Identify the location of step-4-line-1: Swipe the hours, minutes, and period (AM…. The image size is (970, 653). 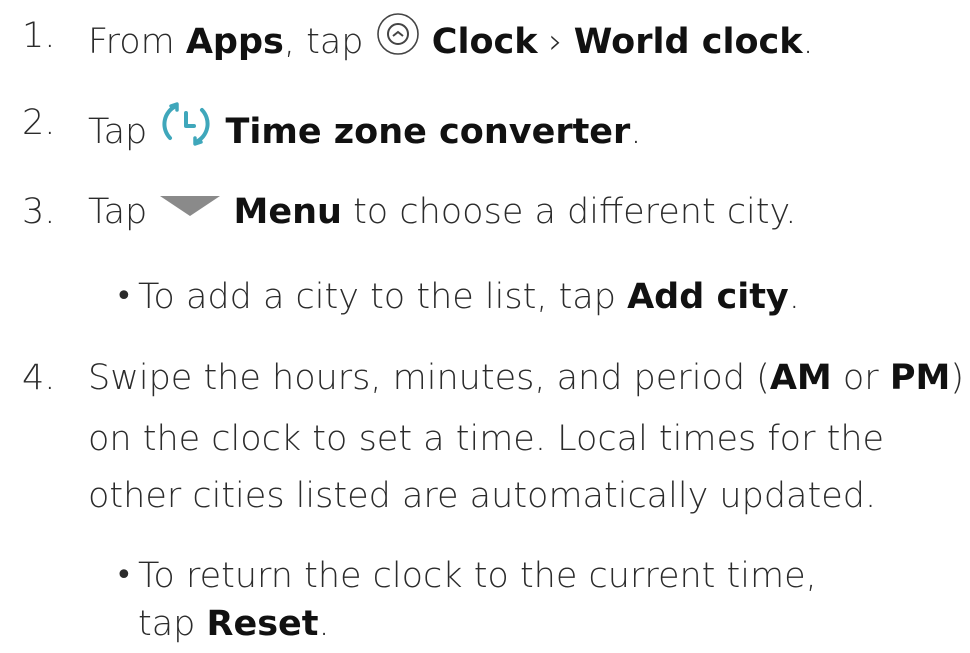
(526, 378).